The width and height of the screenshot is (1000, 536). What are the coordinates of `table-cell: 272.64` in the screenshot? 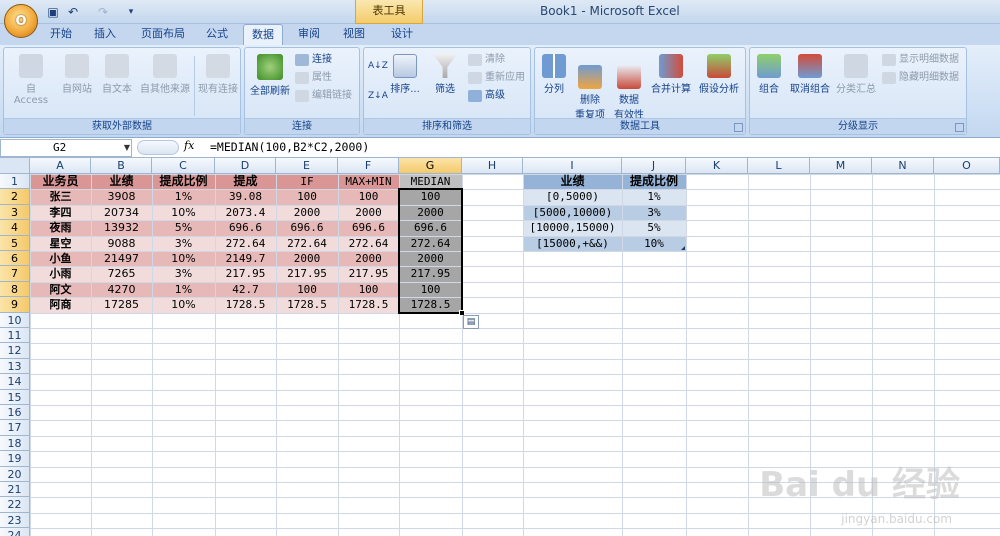 It's located at (245, 243).